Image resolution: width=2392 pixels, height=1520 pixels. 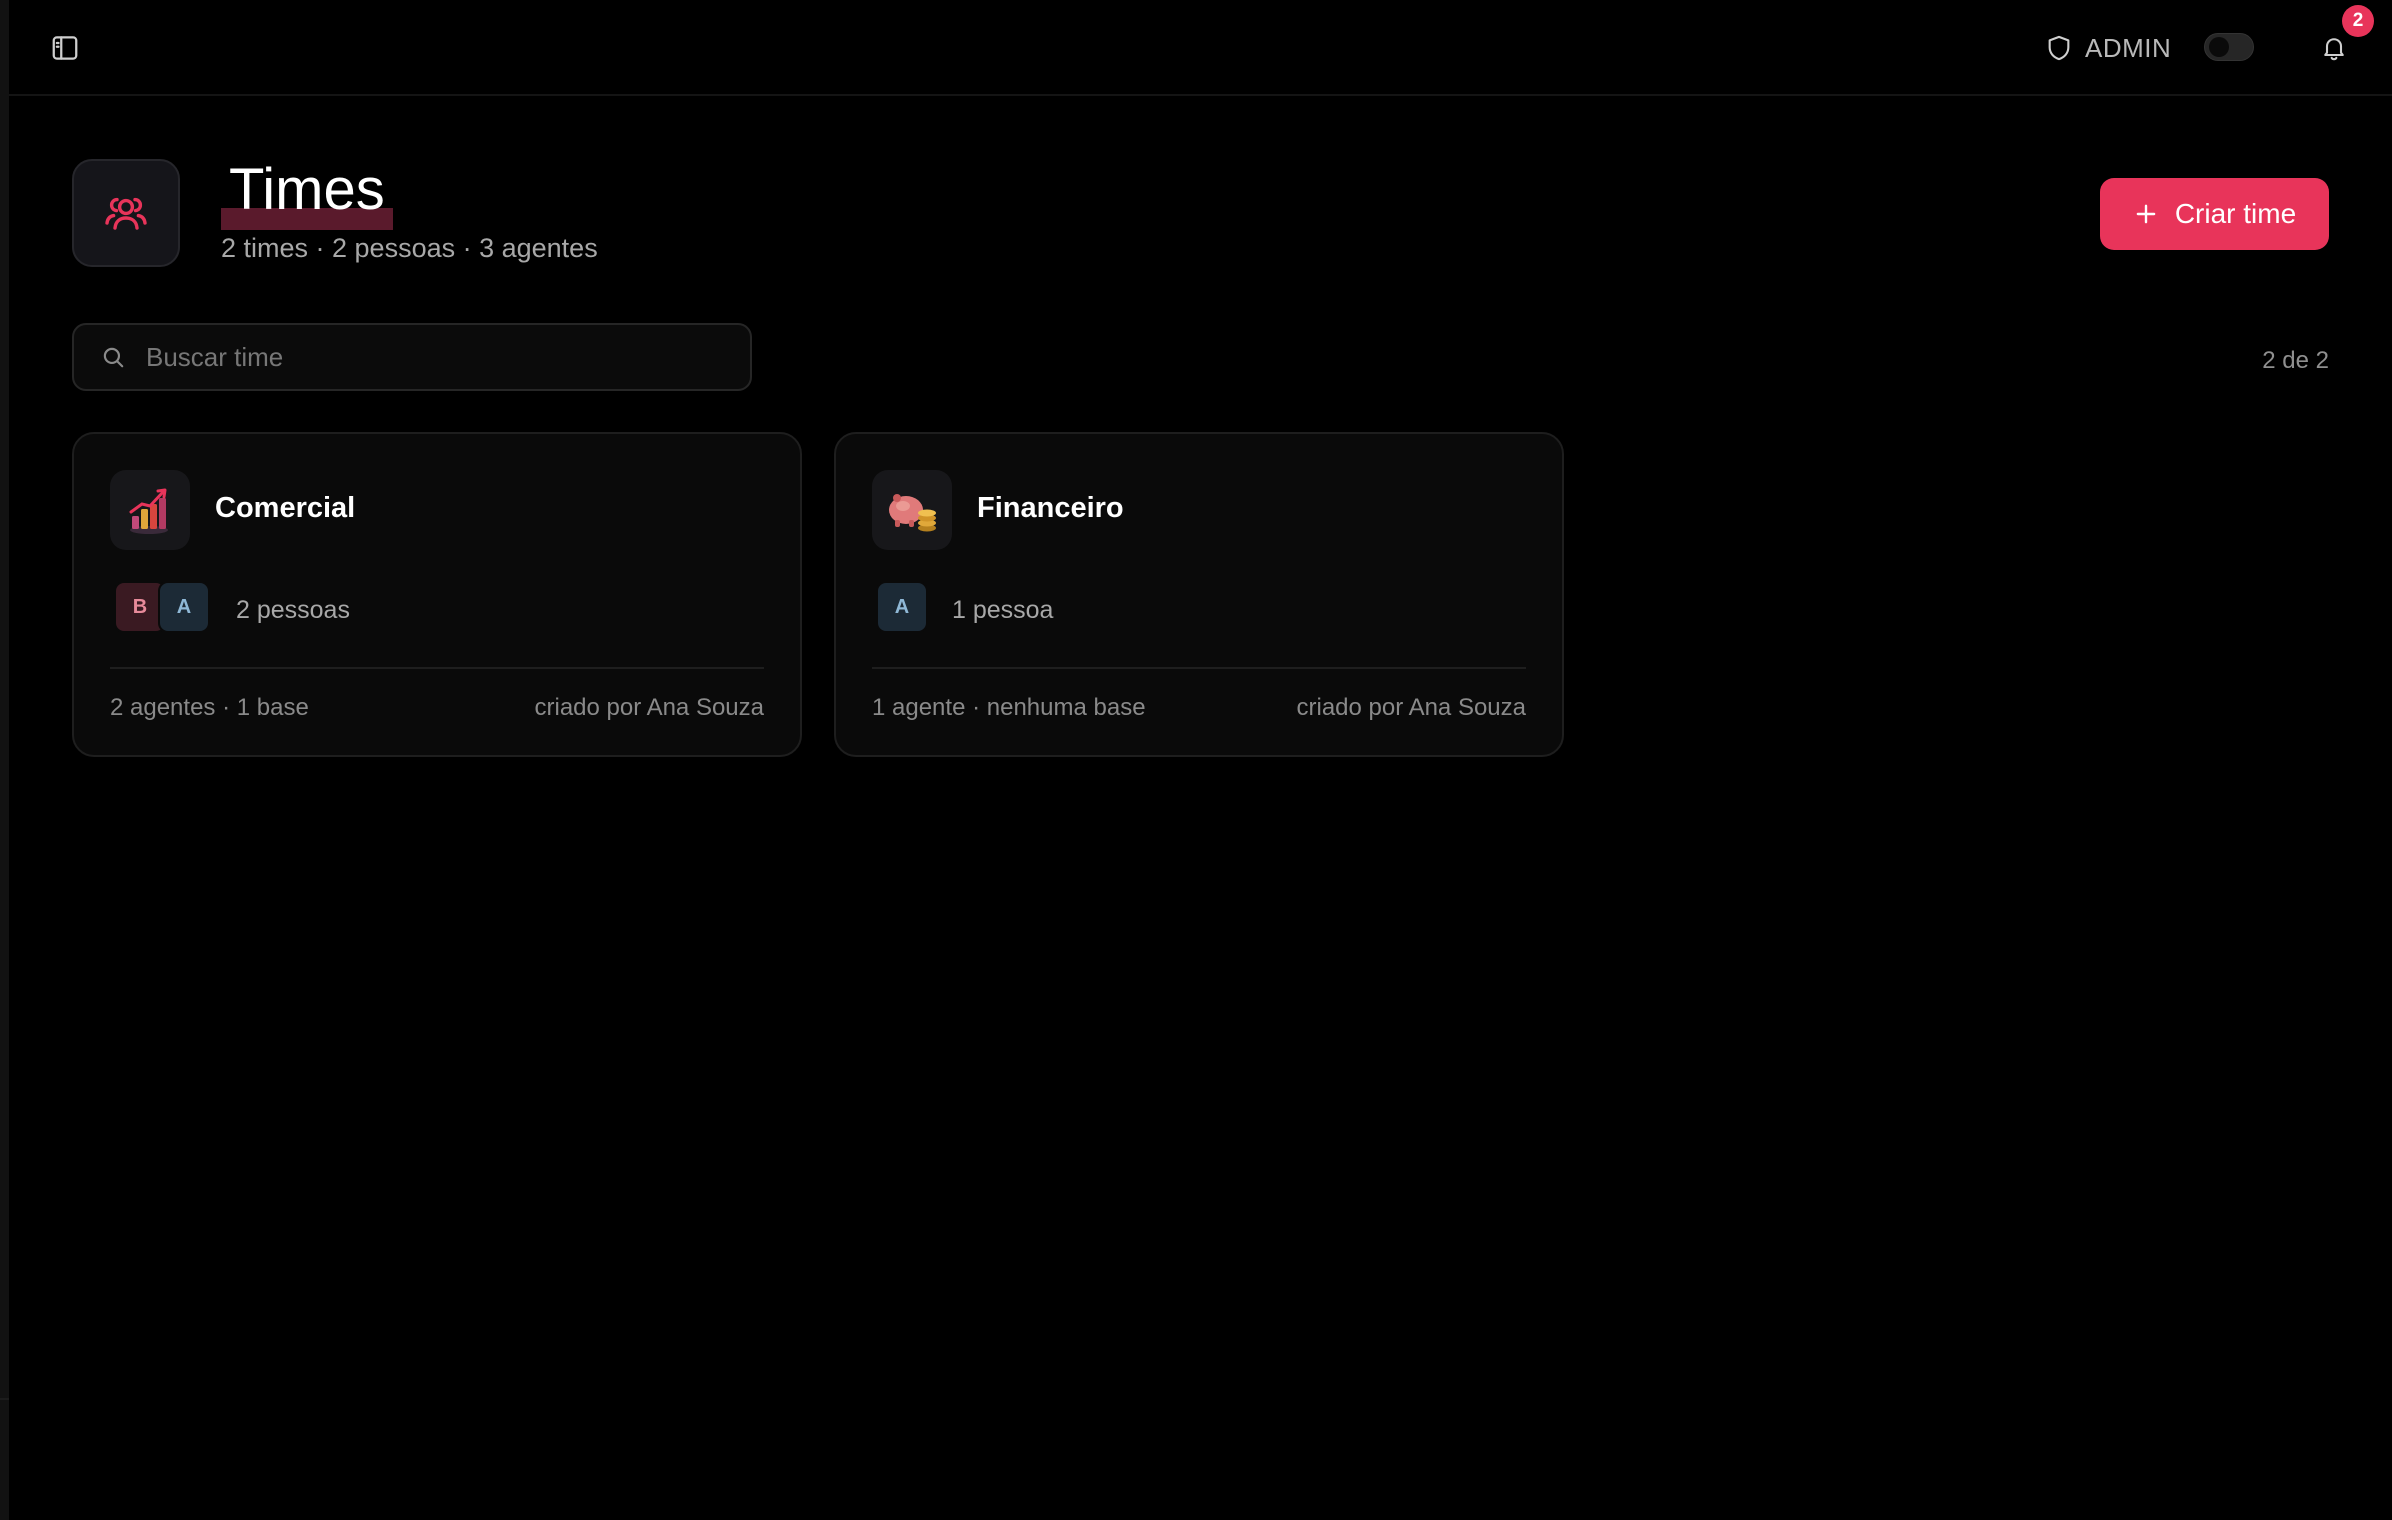 I want to click on member-avatars: A, so click(x=902, y=607).